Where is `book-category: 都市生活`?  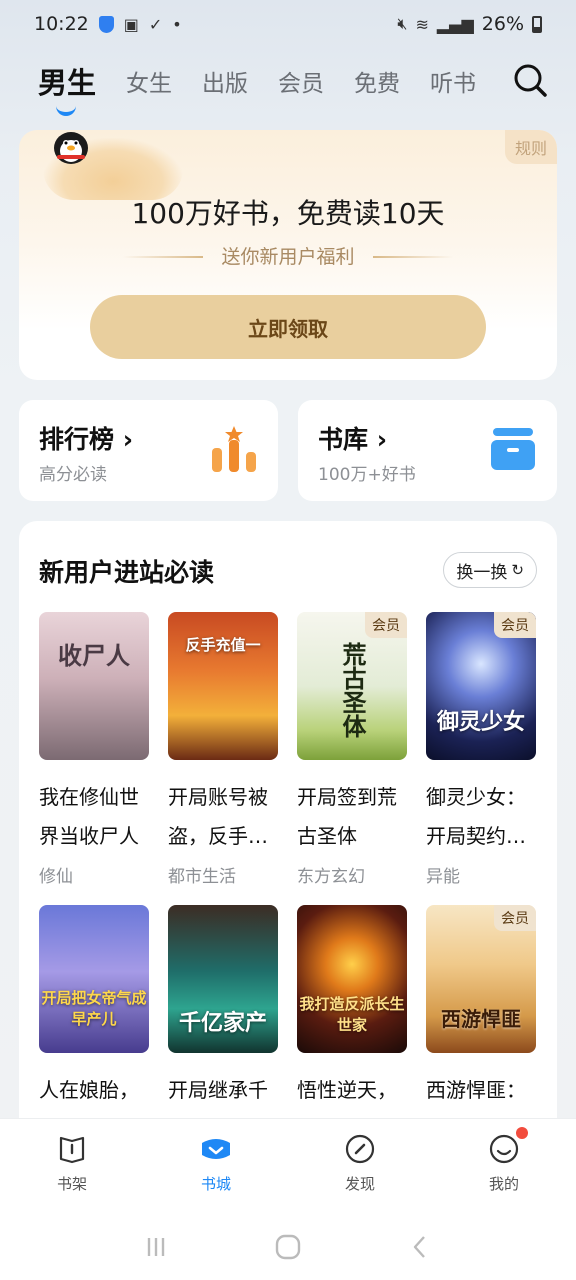
book-category: 都市生活 is located at coordinates (202, 877).